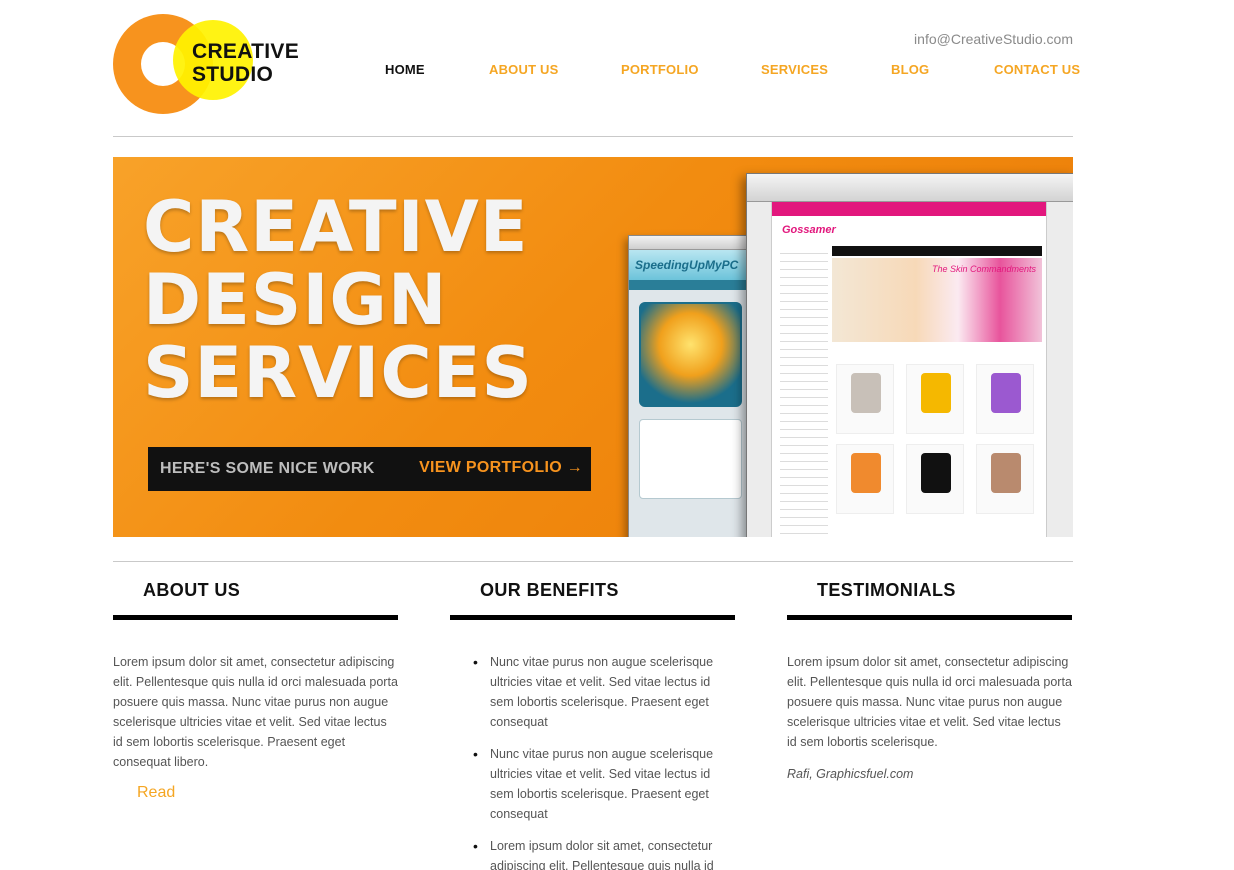 This screenshot has height=870, width=1234. I want to click on hero-headline-line2: DESIGN, so click(295, 300).